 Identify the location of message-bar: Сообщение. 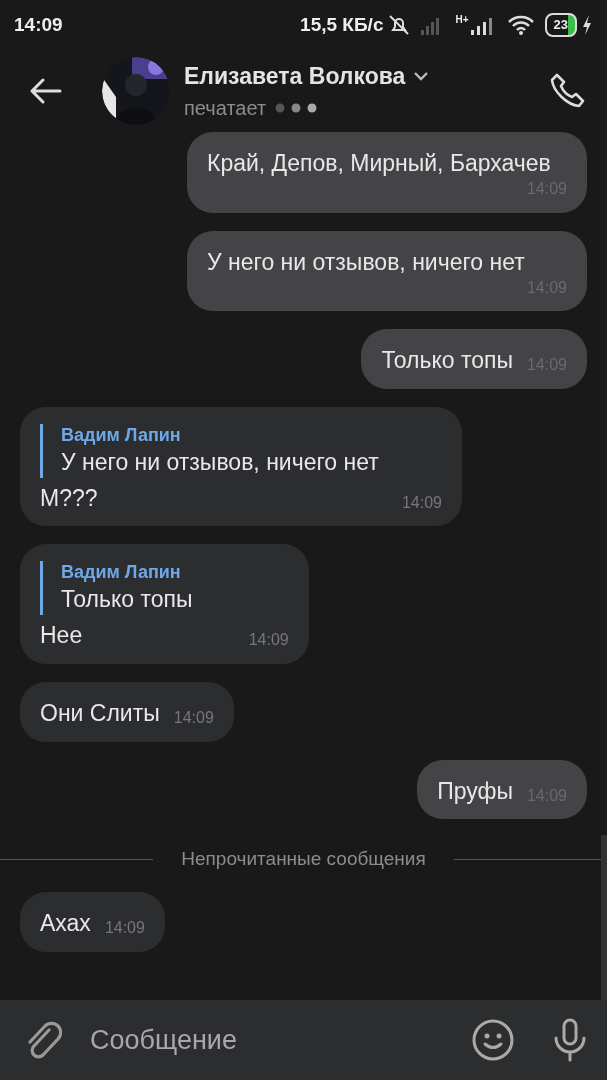
(303, 1040).